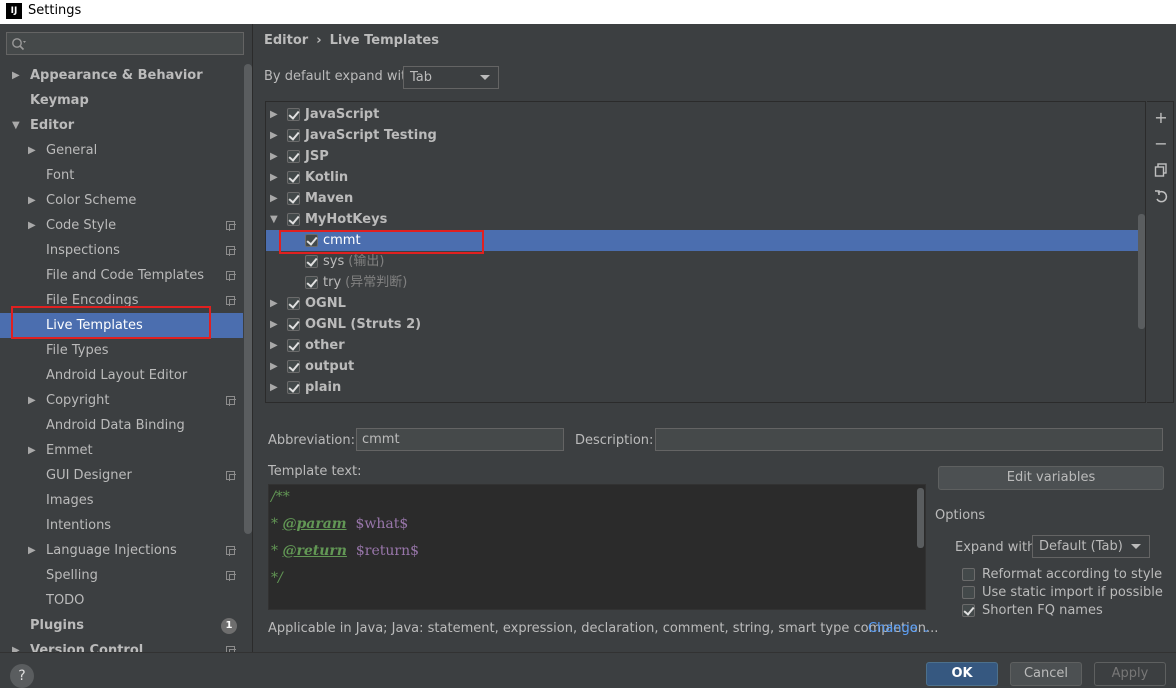 The height and width of the screenshot is (688, 1176). Describe the element at coordinates (387, 551) in the screenshot. I see `template-token: $return$` at that location.